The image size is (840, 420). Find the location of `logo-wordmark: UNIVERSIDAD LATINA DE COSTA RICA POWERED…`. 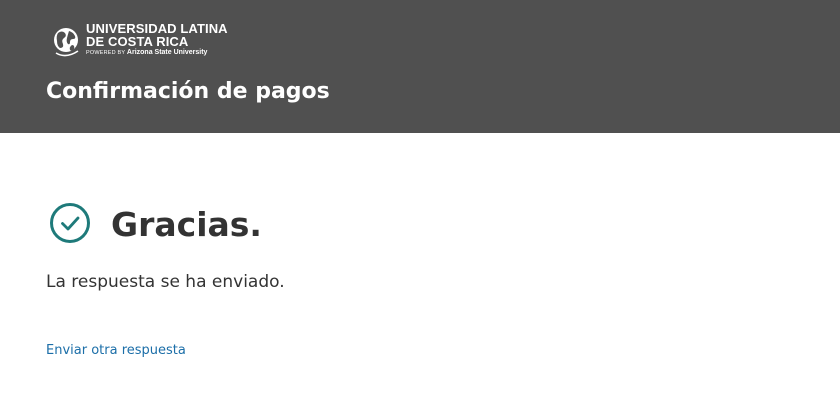

logo-wordmark: UNIVERSIDAD LATINA DE COSTA RICA POWERED… is located at coordinates (157, 39).